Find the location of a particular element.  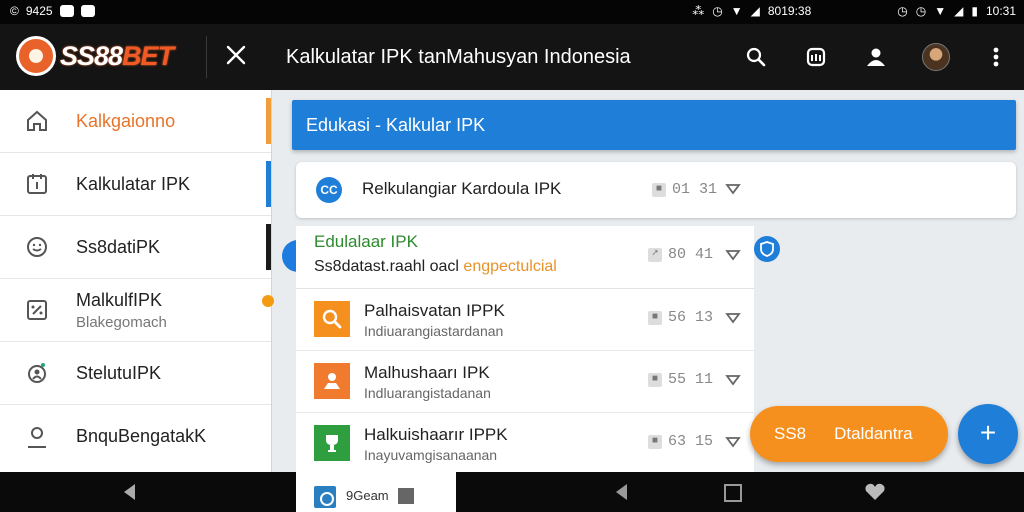

sidebar-item-malkul: MalkulfIPK Blakegomach is located at coordinates (137, 310).